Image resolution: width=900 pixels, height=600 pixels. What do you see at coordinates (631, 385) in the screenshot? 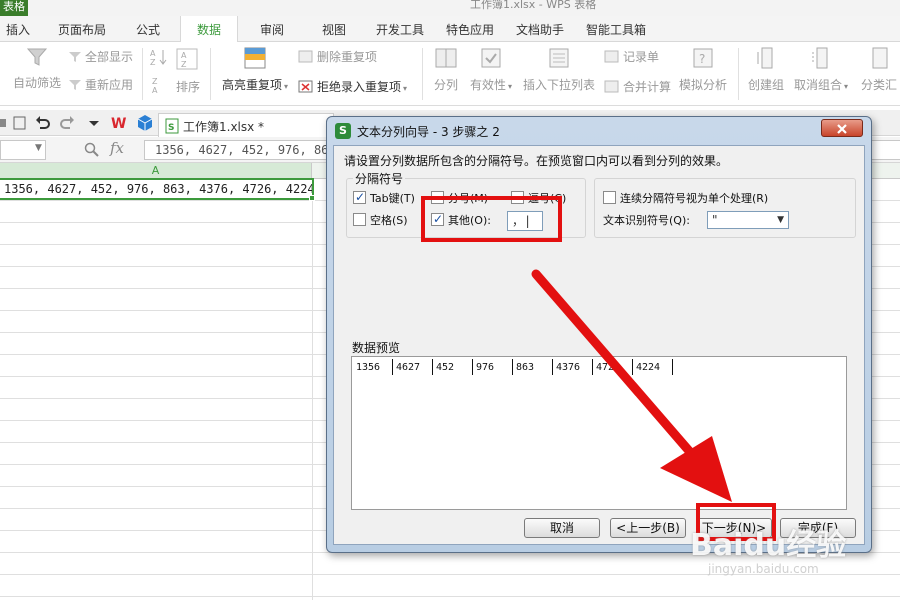
I see `annotation-arrow` at bounding box center [631, 385].